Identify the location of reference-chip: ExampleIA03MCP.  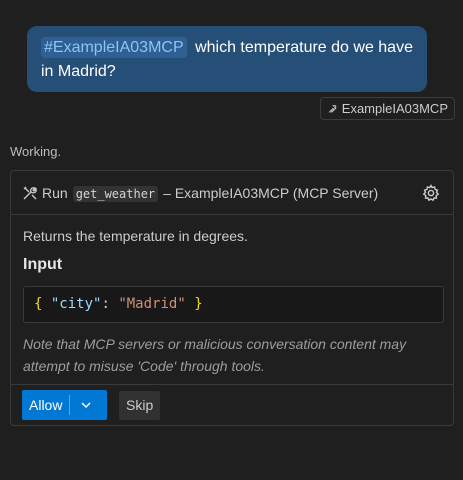
(387, 108).